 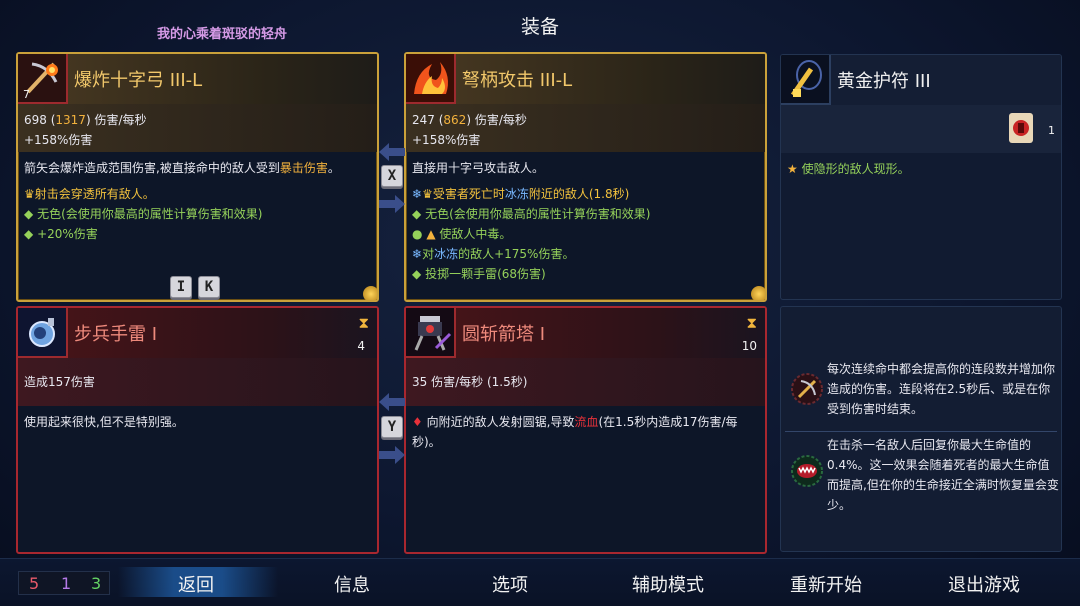 I want to click on keybind-x: X, so click(x=392, y=176).